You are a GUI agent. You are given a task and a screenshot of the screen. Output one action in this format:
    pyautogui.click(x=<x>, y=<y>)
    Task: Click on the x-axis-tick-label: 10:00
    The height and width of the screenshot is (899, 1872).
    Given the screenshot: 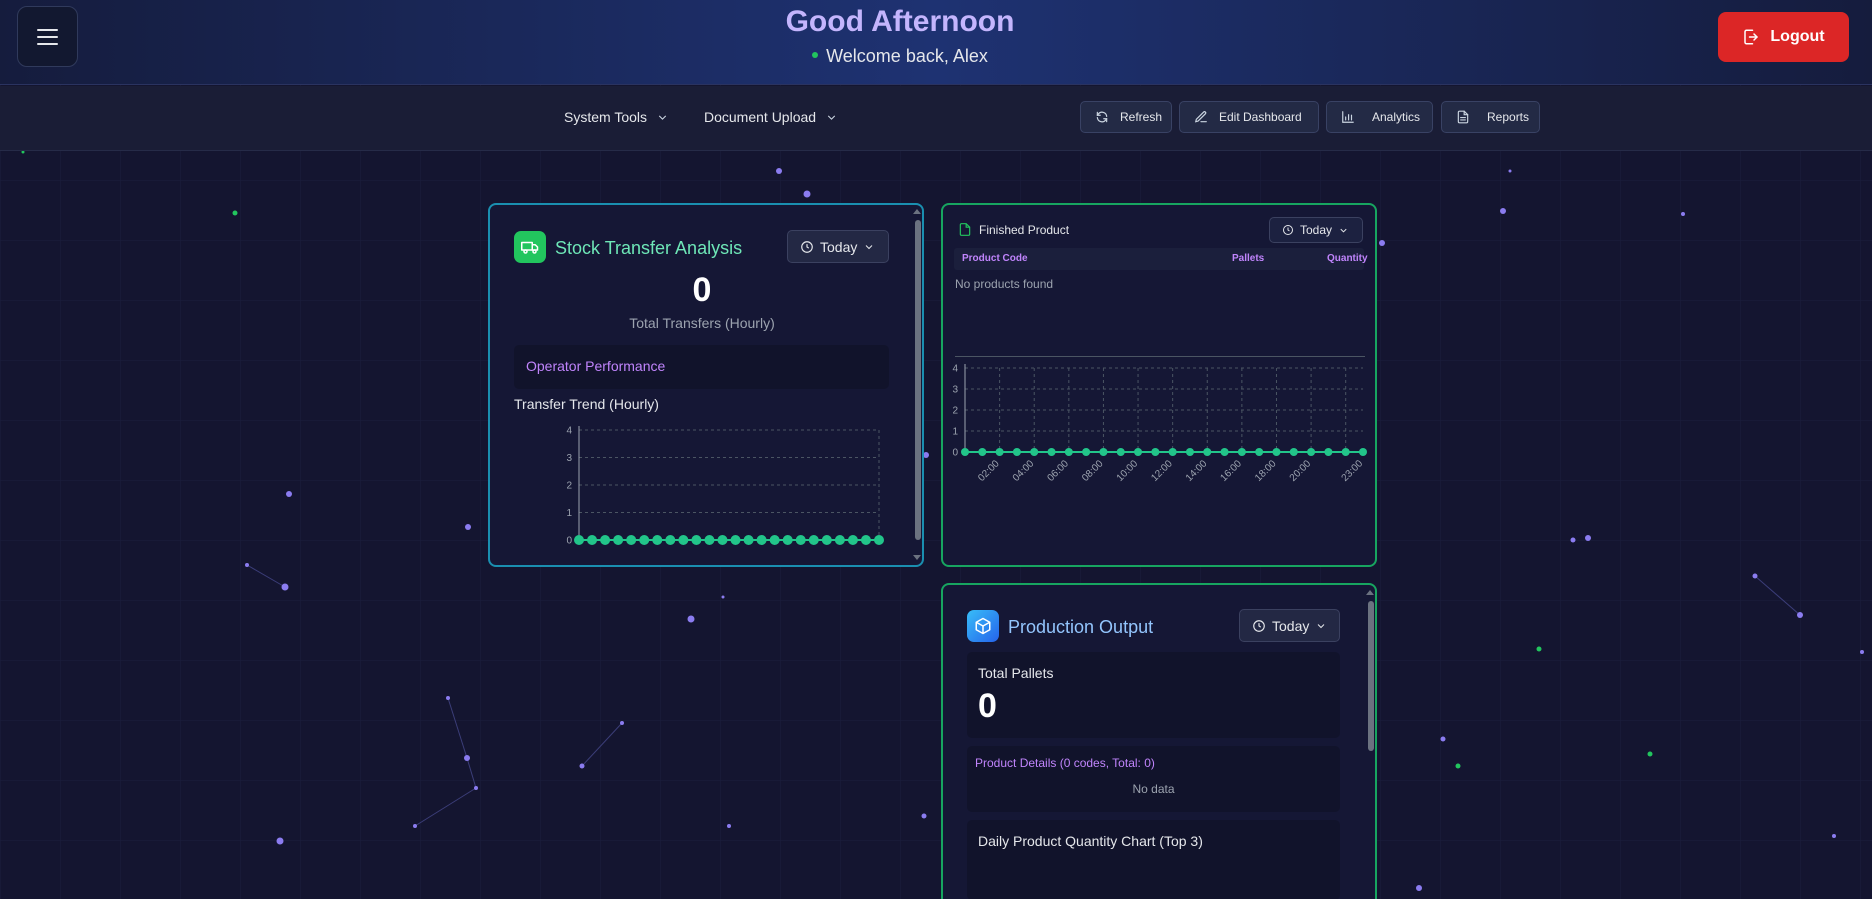 What is the action you would take?
    pyautogui.click(x=1128, y=471)
    